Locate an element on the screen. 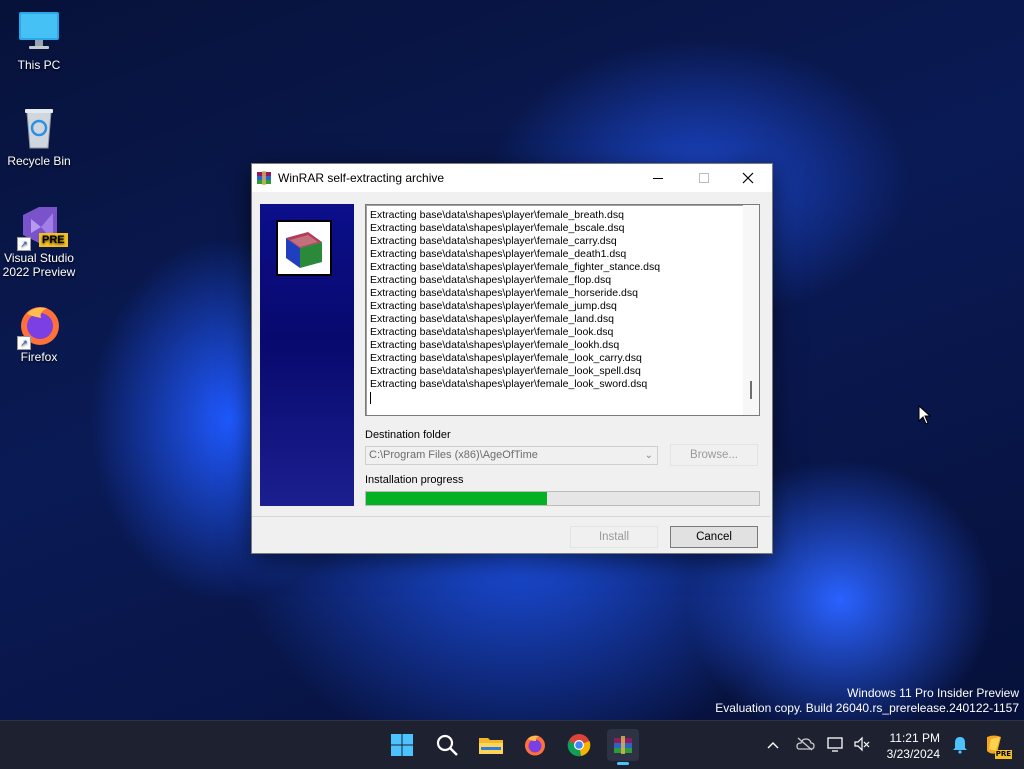  desktop-icon-visual-studio: PRE ↗ Visual Studio 2022 Preview is located at coordinates (39, 241).